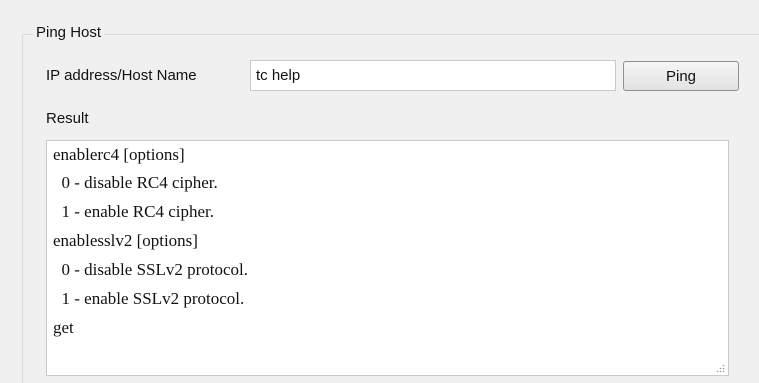 The height and width of the screenshot is (383, 759). What do you see at coordinates (121, 75) in the screenshot?
I see `ip-address-label: IP address/Host Name` at bounding box center [121, 75].